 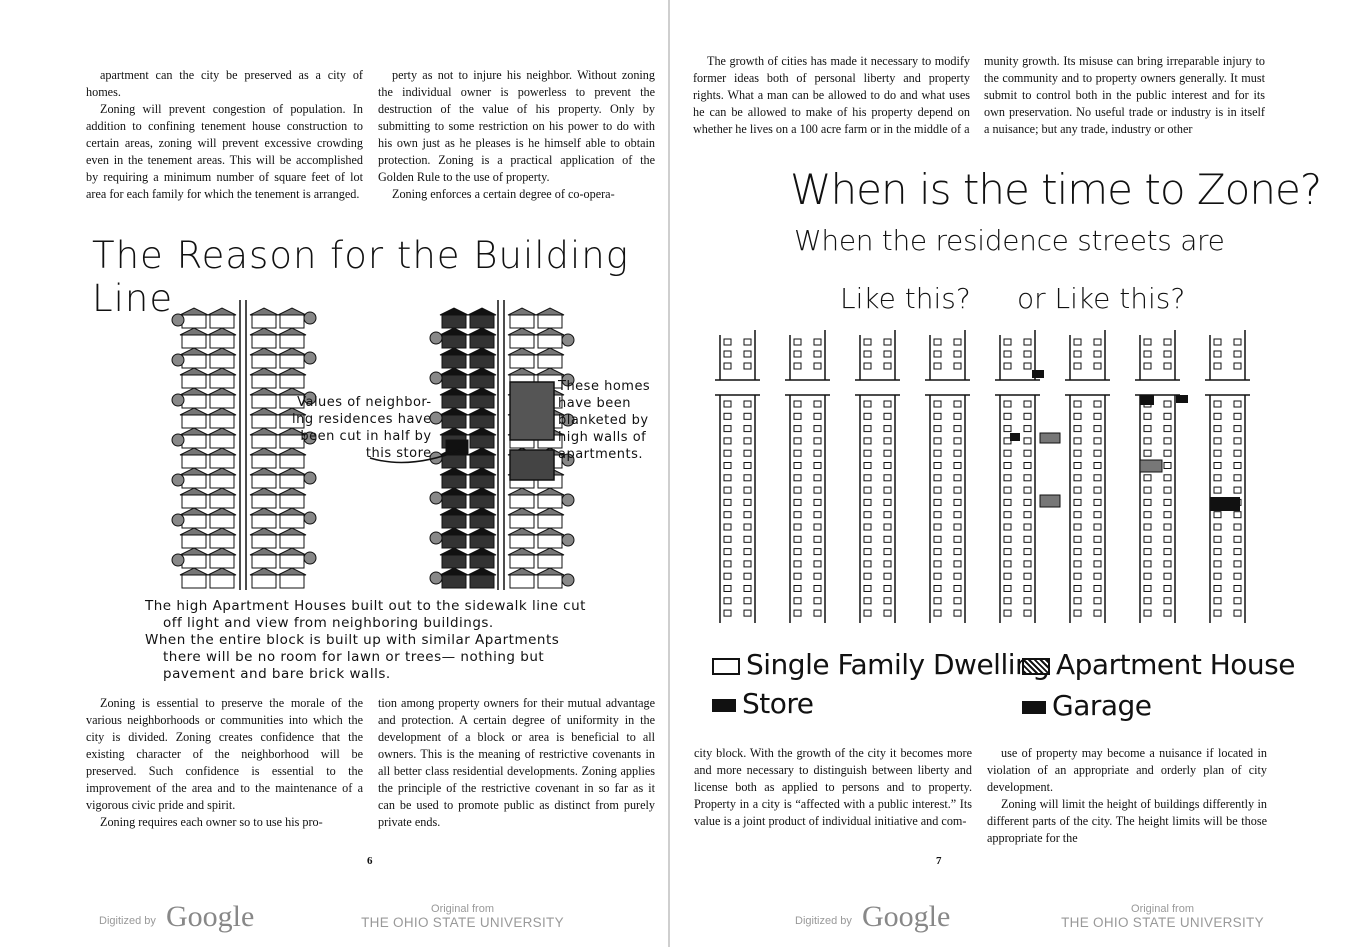 I want to click on text-line: pavement and bare brick walls., so click(x=277, y=674).